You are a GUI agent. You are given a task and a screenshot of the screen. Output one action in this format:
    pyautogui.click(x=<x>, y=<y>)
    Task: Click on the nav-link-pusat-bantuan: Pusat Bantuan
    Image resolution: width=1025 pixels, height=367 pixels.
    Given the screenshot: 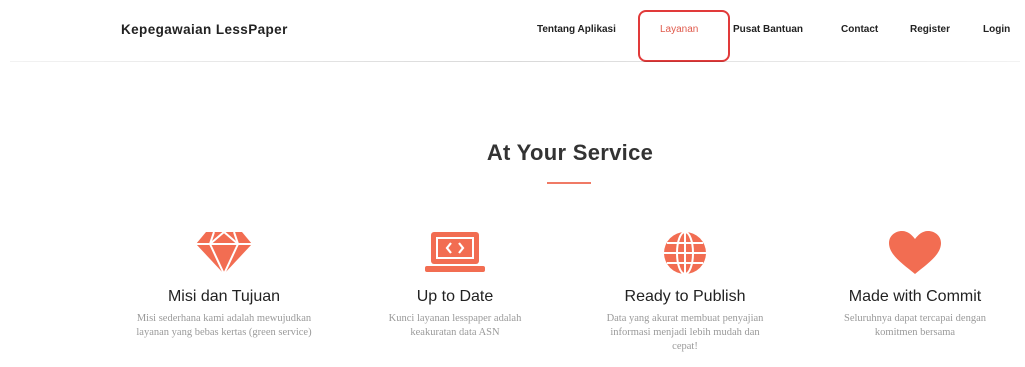 What is the action you would take?
    pyautogui.click(x=768, y=29)
    